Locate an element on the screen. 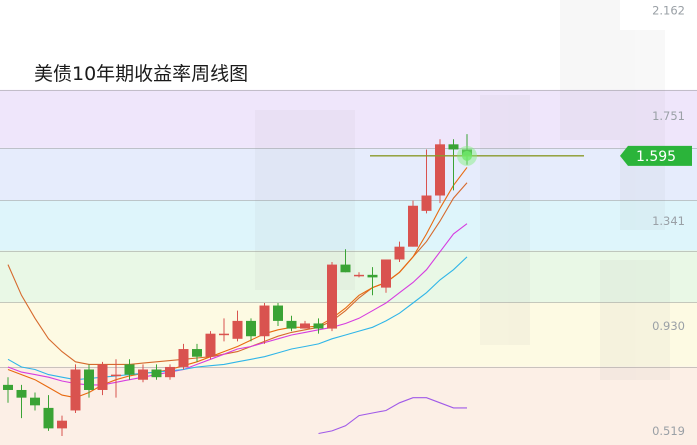 Image resolution: width=697 pixels, height=445 pixels. y-tick-label: 0.930 is located at coordinates (668, 326).